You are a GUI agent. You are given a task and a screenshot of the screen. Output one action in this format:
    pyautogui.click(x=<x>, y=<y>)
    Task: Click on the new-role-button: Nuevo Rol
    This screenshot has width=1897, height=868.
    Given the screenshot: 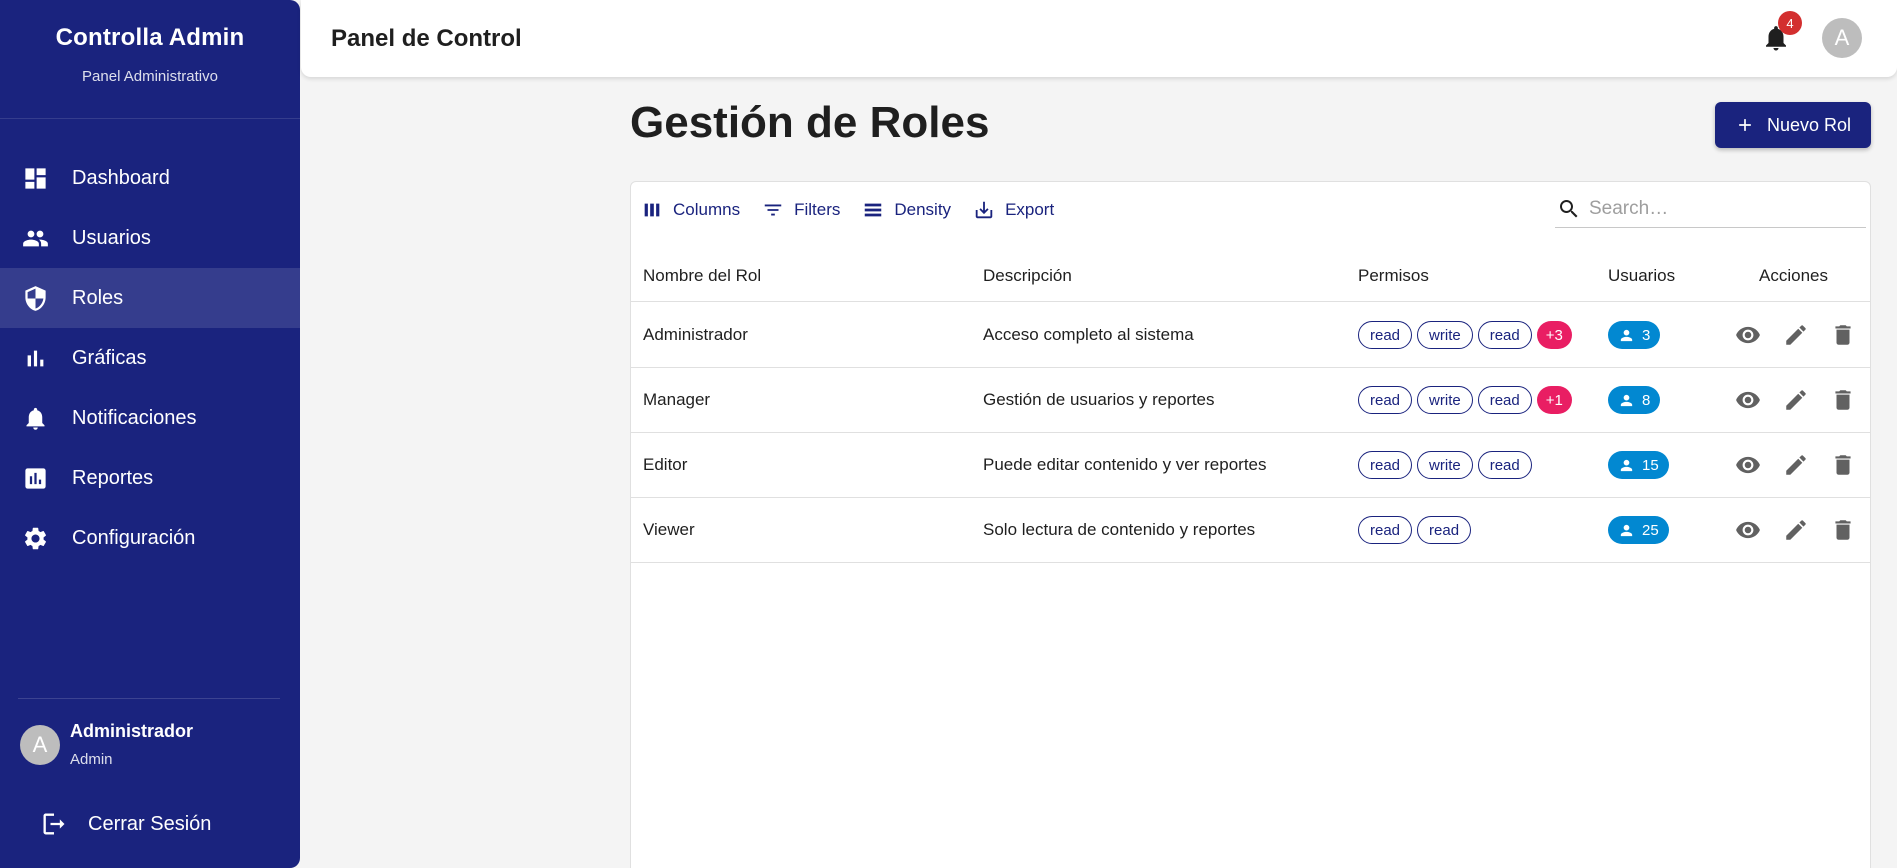 What is the action you would take?
    pyautogui.click(x=1793, y=125)
    